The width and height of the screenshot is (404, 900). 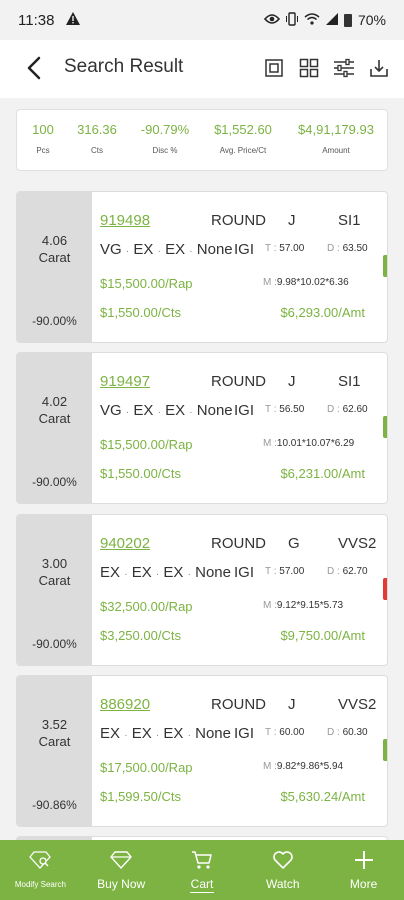 What do you see at coordinates (312, 282) in the screenshot?
I see `measurement-value: 9.98*10.02*6.36` at bounding box center [312, 282].